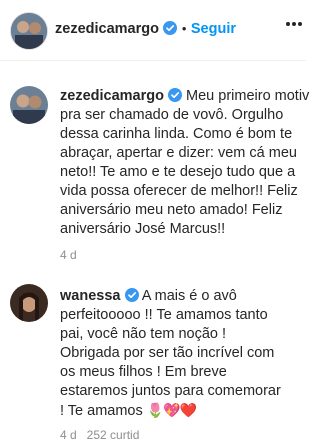  Describe the element at coordinates (178, 153) in the screenshot. I see `caption-text-line: abraçar, apertar e dizer: vem cá meu` at that location.